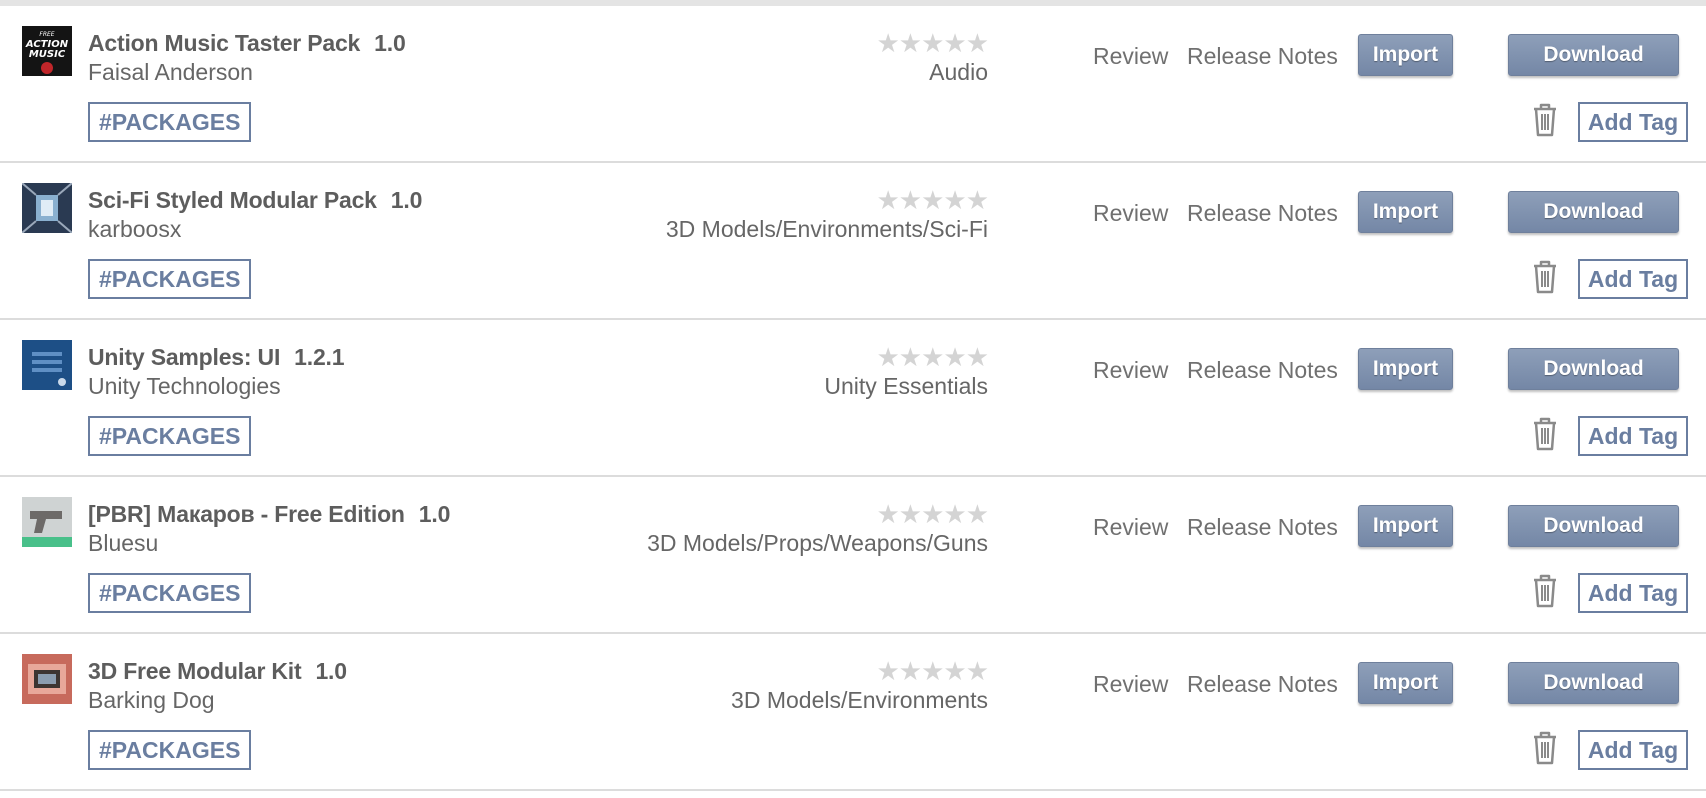 This screenshot has width=1706, height=798. Describe the element at coordinates (827, 229) in the screenshot. I see `package-category: 3D Models/Environments/Sci-Fi` at that location.